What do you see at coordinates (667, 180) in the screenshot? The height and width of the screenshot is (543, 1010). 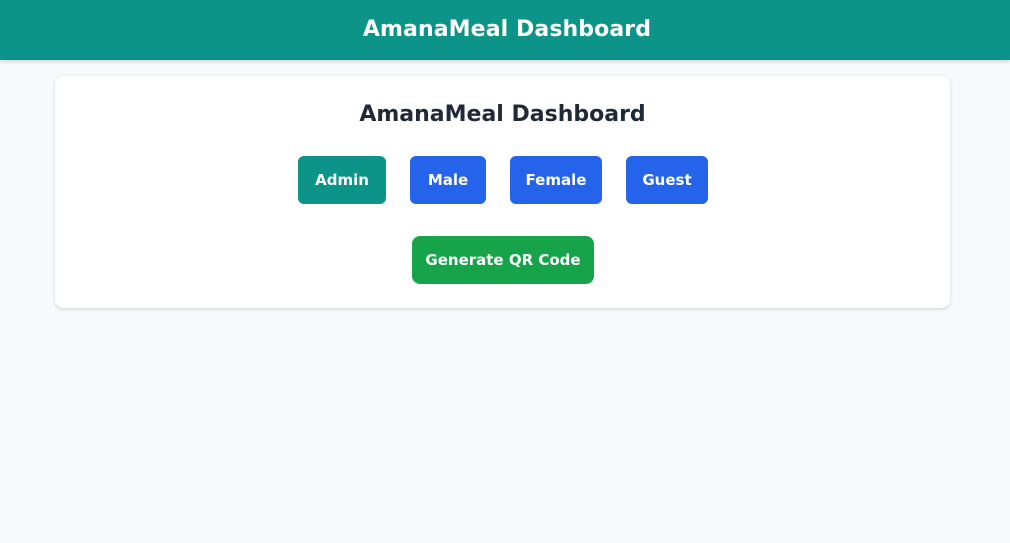 I see `guest-button: Guest` at bounding box center [667, 180].